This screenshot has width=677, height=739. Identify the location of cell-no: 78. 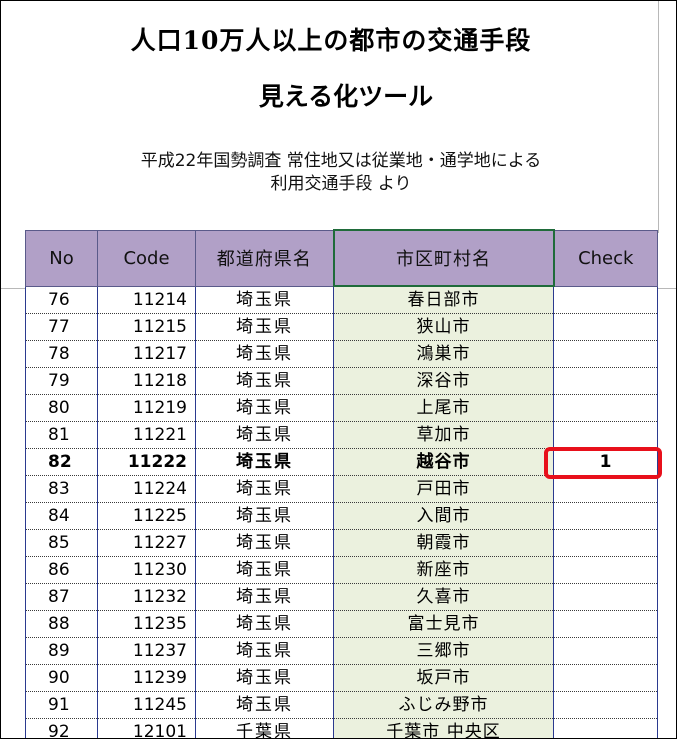
(61, 354).